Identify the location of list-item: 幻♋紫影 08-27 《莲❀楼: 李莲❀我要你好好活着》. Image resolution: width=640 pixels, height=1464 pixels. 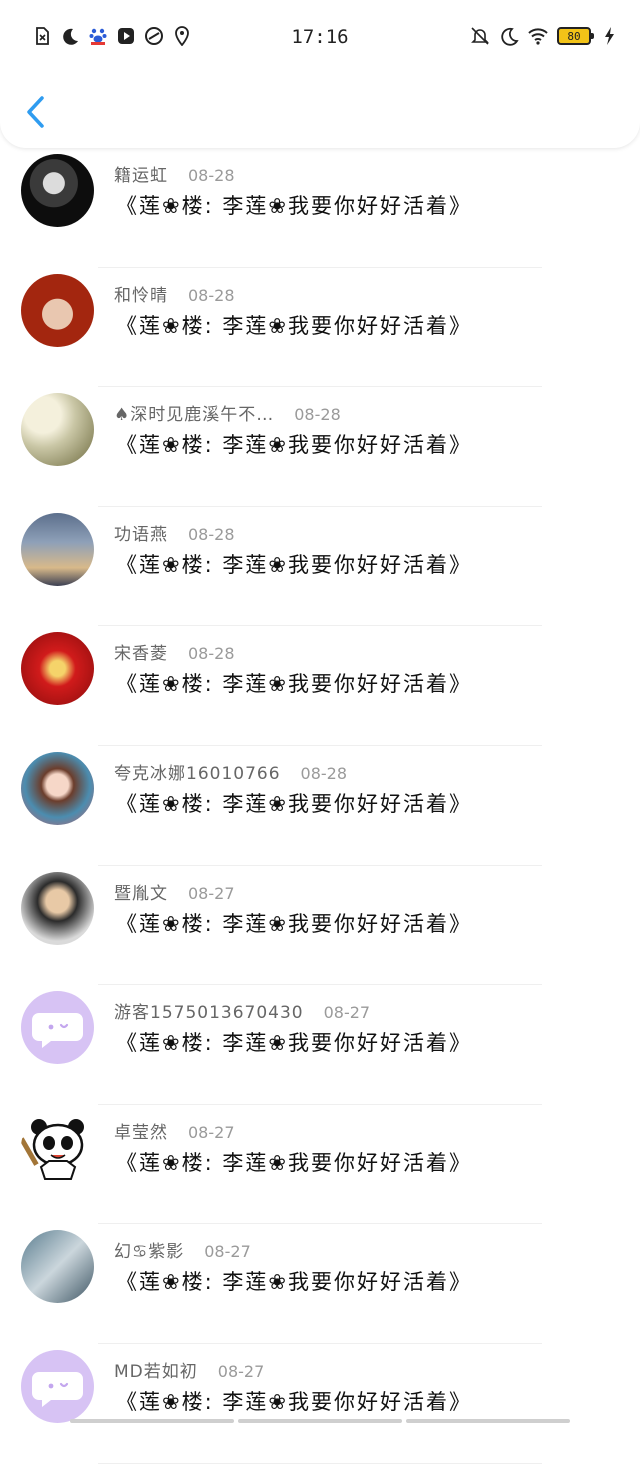
(320, 1284).